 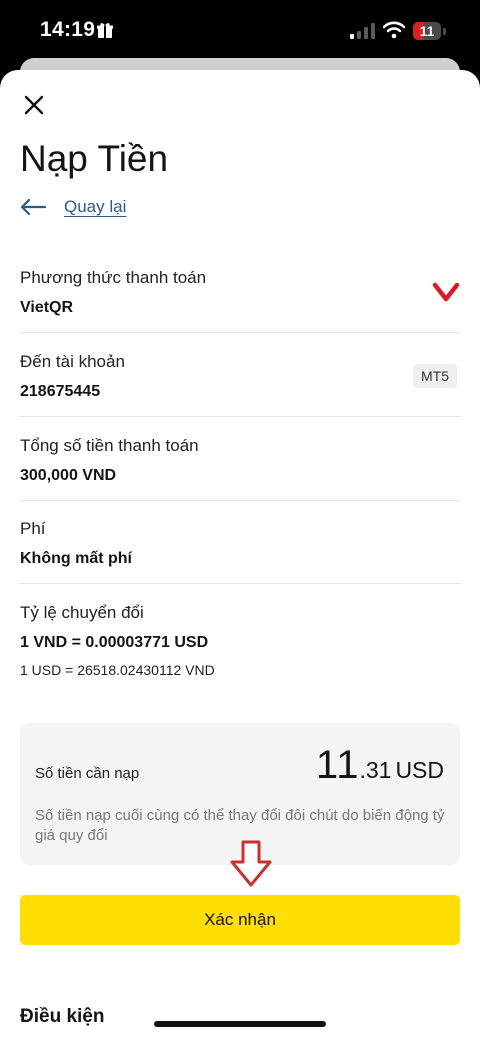 I want to click on account-row: Đến tài khoản 218675445, so click(x=240, y=376).